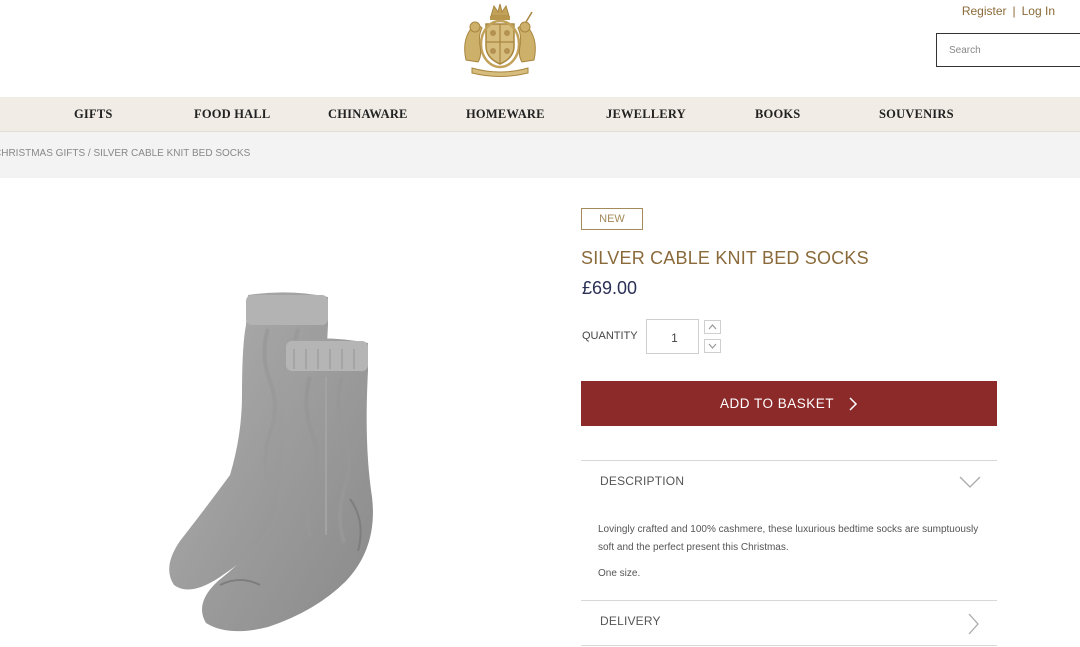 This screenshot has width=1080, height=647. What do you see at coordinates (368, 114) in the screenshot?
I see `nav-item-chinaware: CHINAWARE` at bounding box center [368, 114].